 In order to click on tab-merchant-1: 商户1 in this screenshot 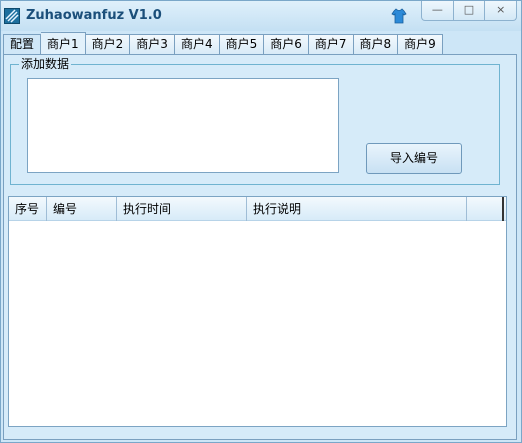, I will do `click(63, 43)`.